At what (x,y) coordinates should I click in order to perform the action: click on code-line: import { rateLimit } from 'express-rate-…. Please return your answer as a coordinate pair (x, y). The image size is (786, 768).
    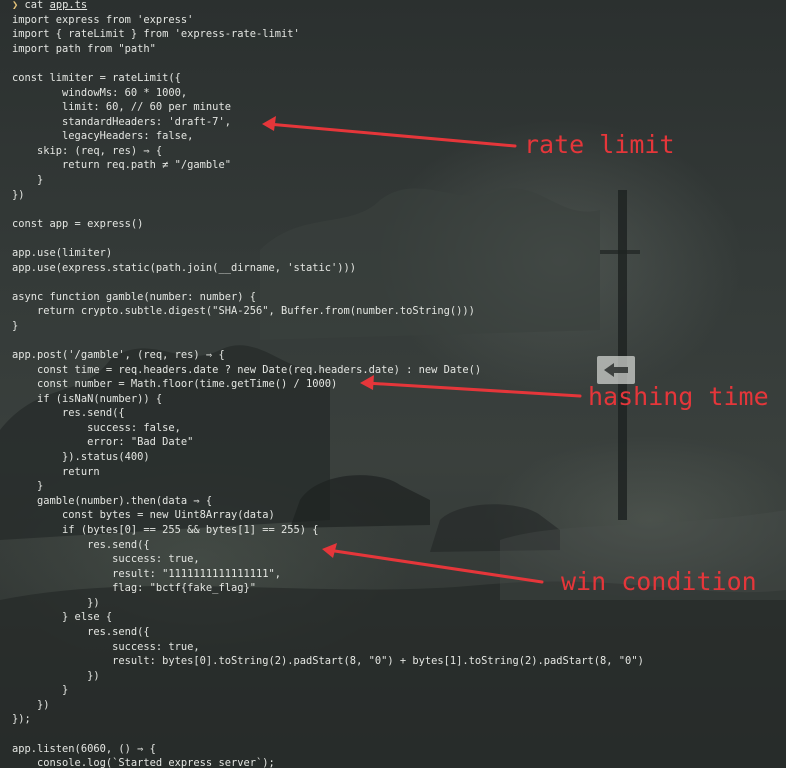
    Looking at the image, I should click on (156, 34).